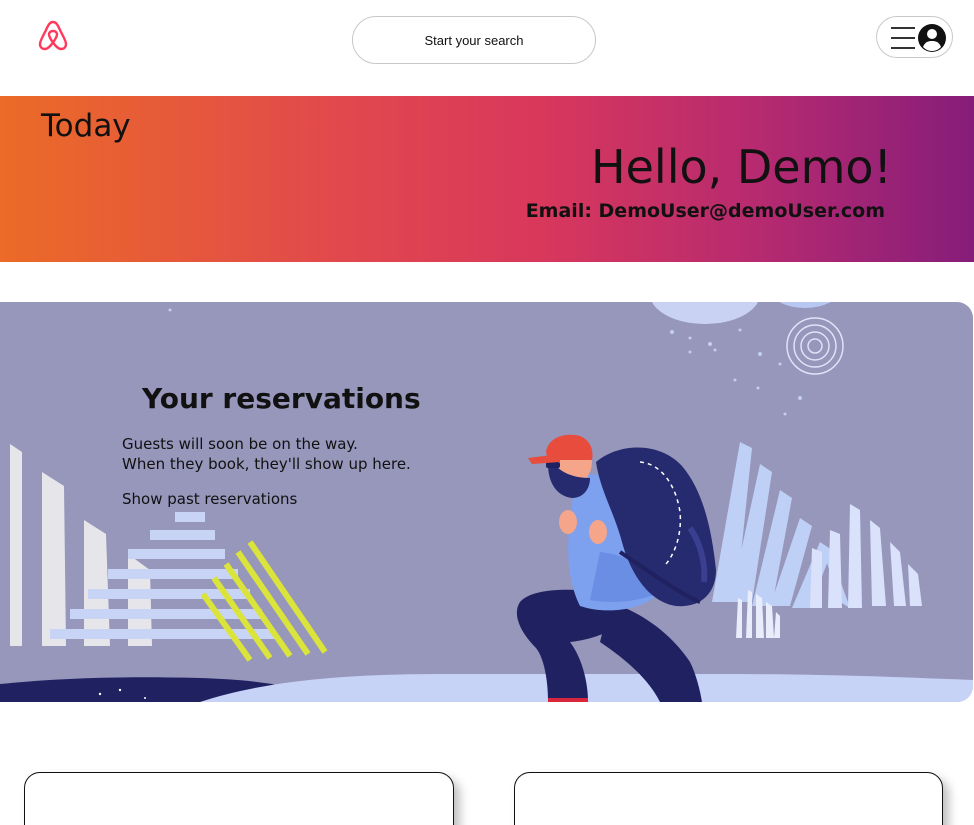  Describe the element at coordinates (86, 126) in the screenshot. I see `today-heading: Today` at that location.